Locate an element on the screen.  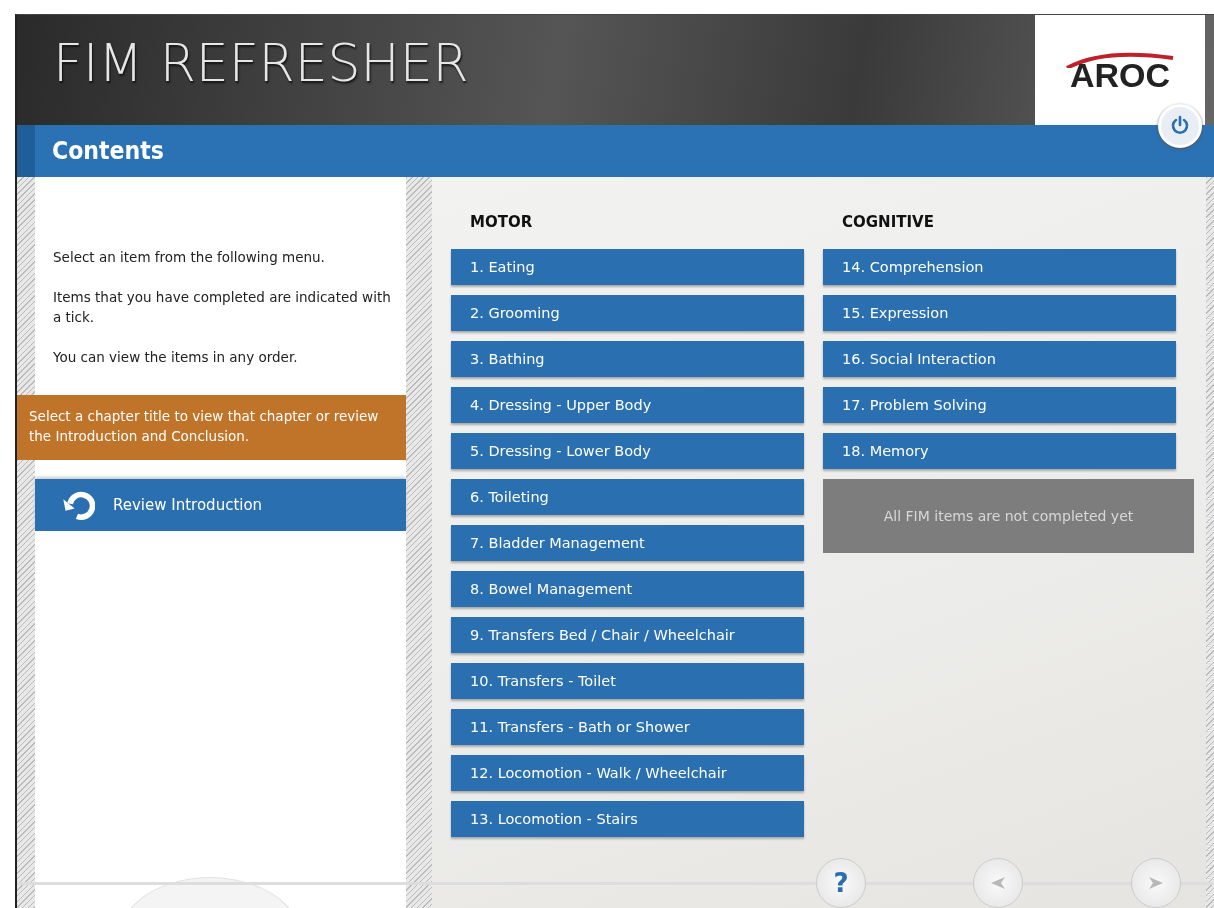
logo-text: AROC is located at coordinates (1120, 75).